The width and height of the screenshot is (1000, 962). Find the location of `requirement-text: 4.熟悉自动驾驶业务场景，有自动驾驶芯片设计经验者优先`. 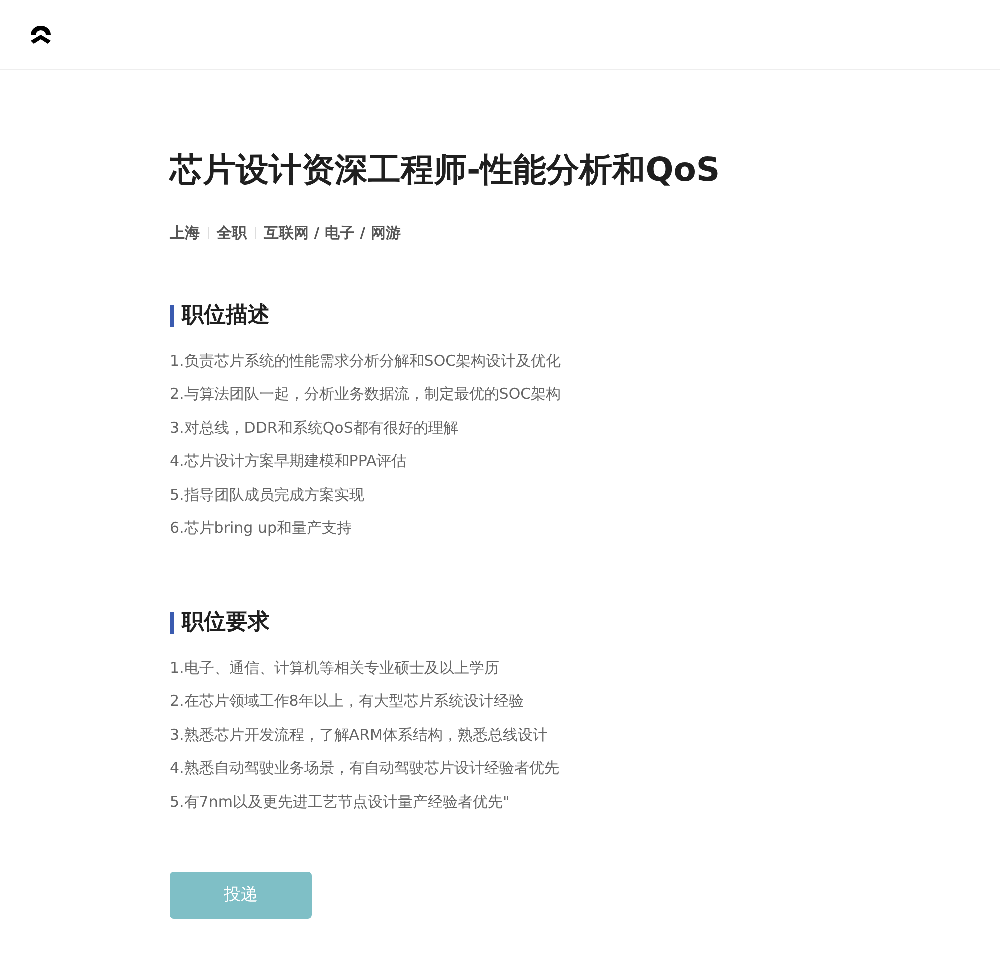

requirement-text: 4.熟悉自动驾驶业务场景，有自动驾驶芯片设计经验者优先 is located at coordinates (365, 768).